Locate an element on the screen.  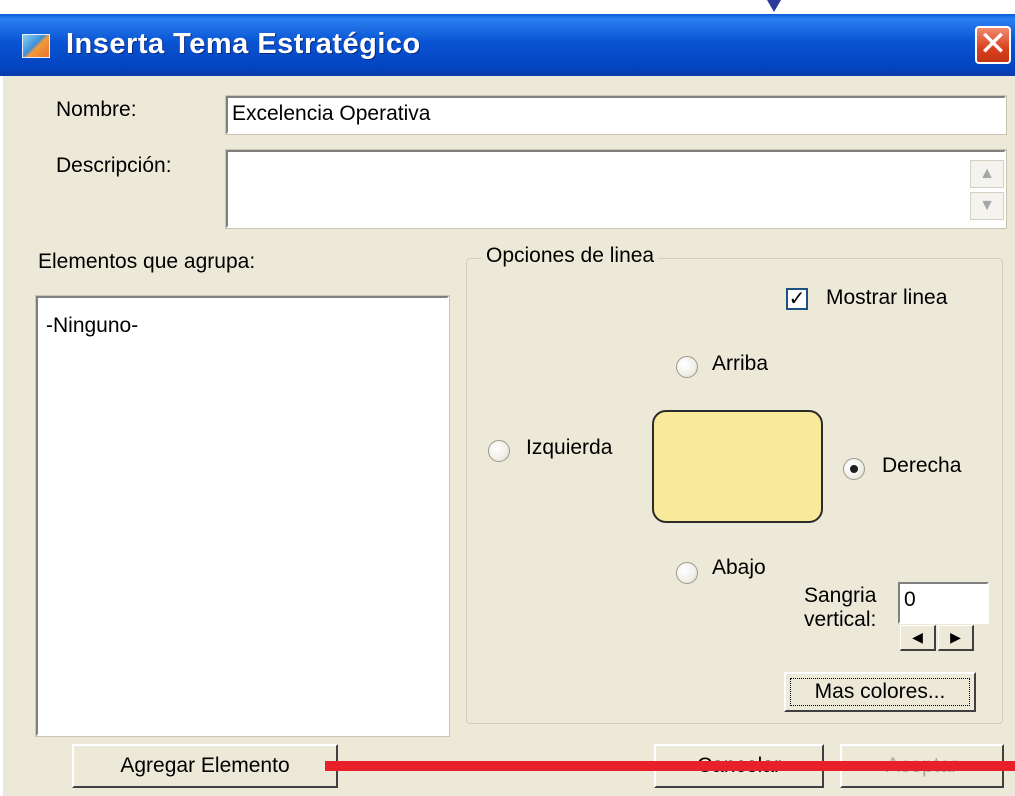
spin-right-button: ▶ is located at coordinates (956, 638).